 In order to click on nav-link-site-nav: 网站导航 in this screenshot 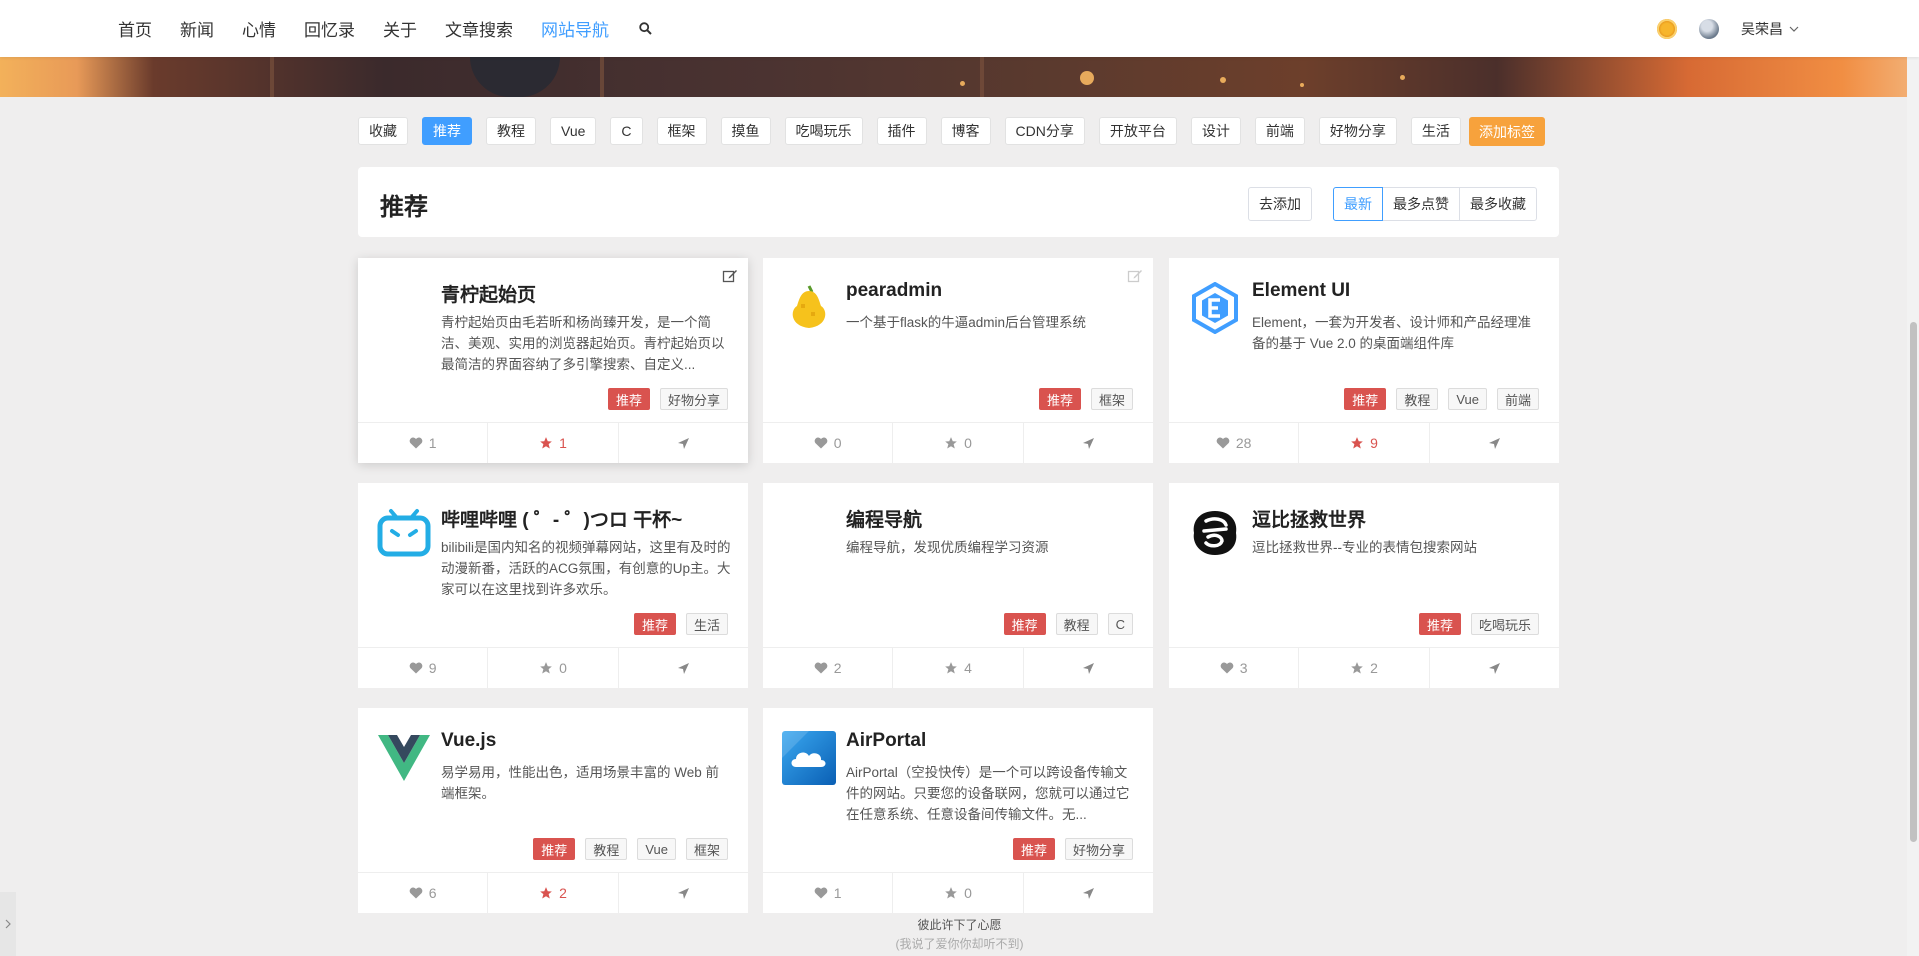, I will do `click(575, 28)`.